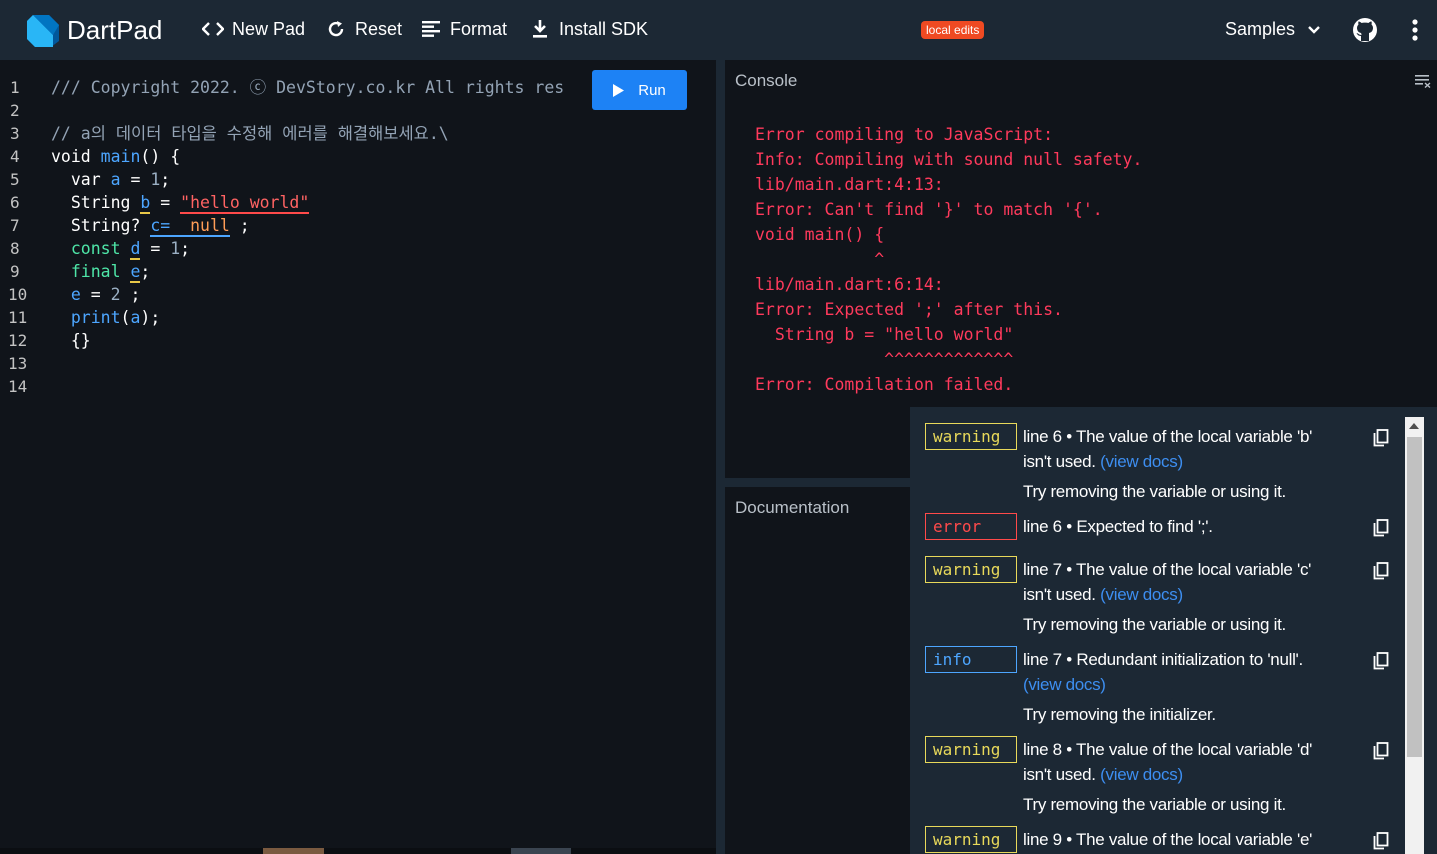 Image resolution: width=1437 pixels, height=854 pixels. Describe the element at coordinates (96, 202) in the screenshot. I see `code-token: String` at that location.